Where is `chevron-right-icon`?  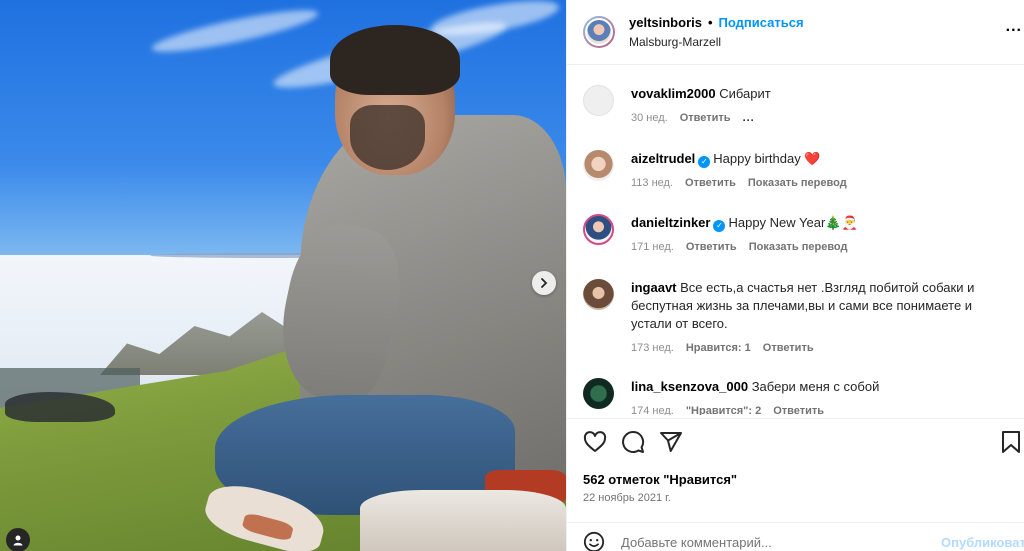
chevron-right-icon is located at coordinates (544, 283).